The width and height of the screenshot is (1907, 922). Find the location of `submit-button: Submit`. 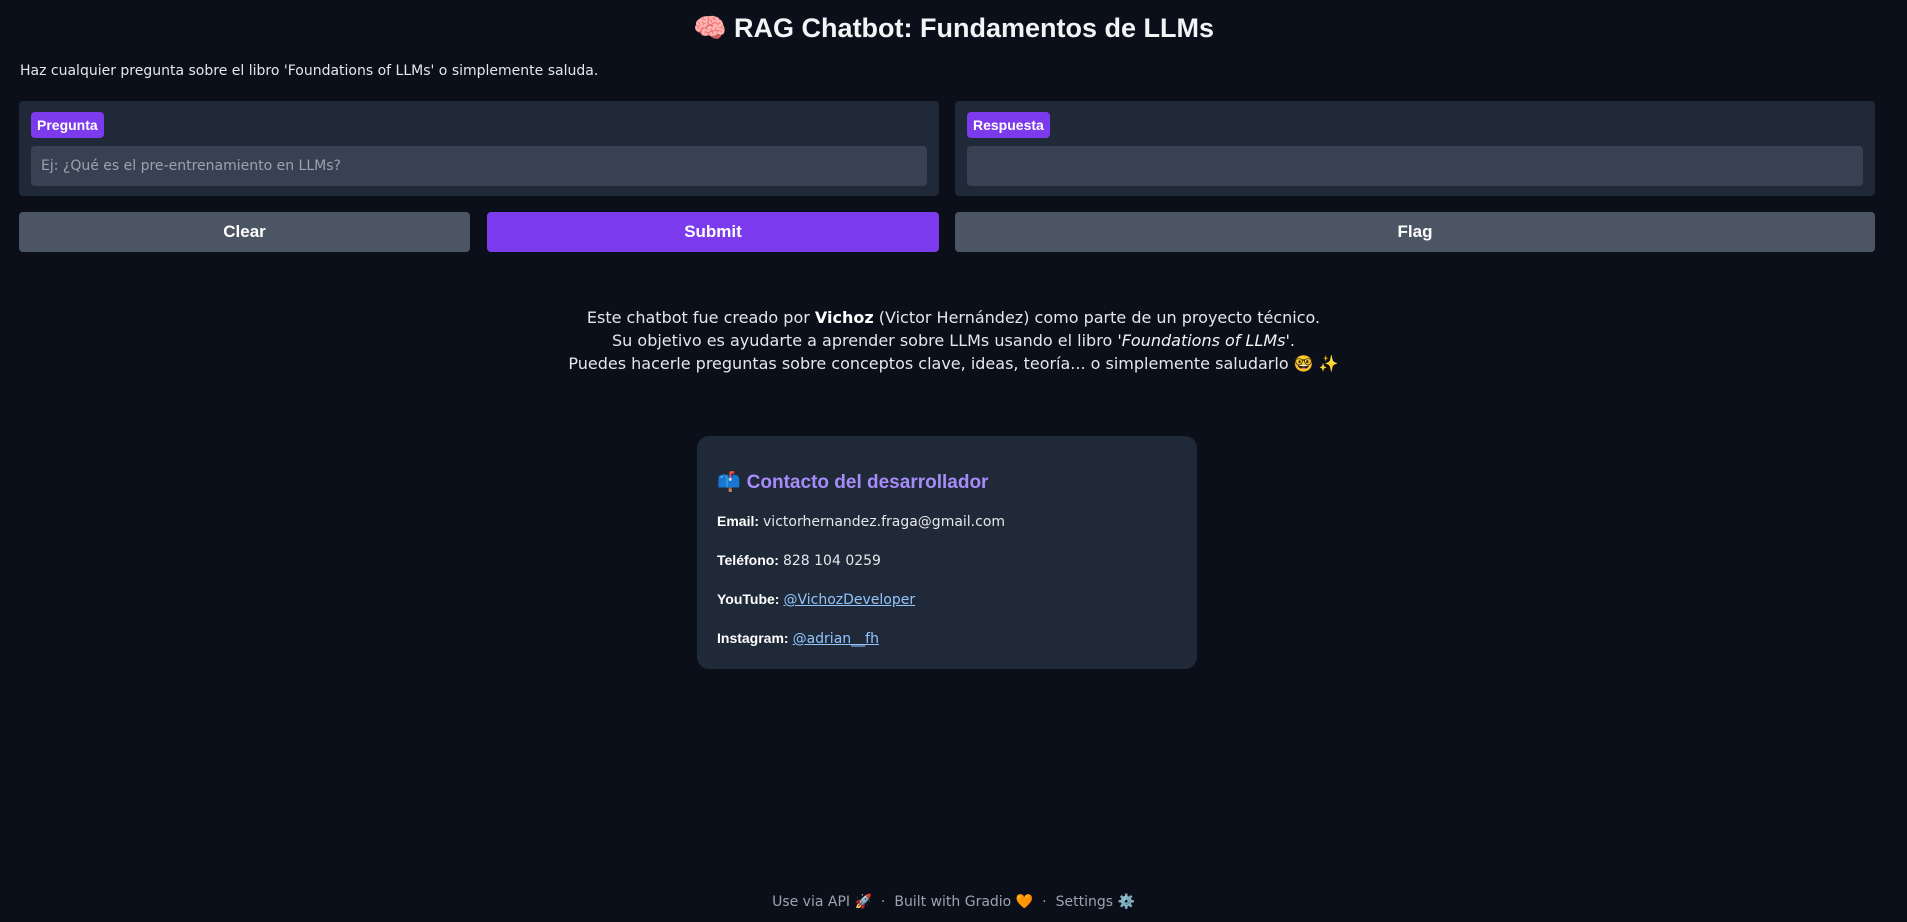

submit-button: Submit is located at coordinates (713, 232).